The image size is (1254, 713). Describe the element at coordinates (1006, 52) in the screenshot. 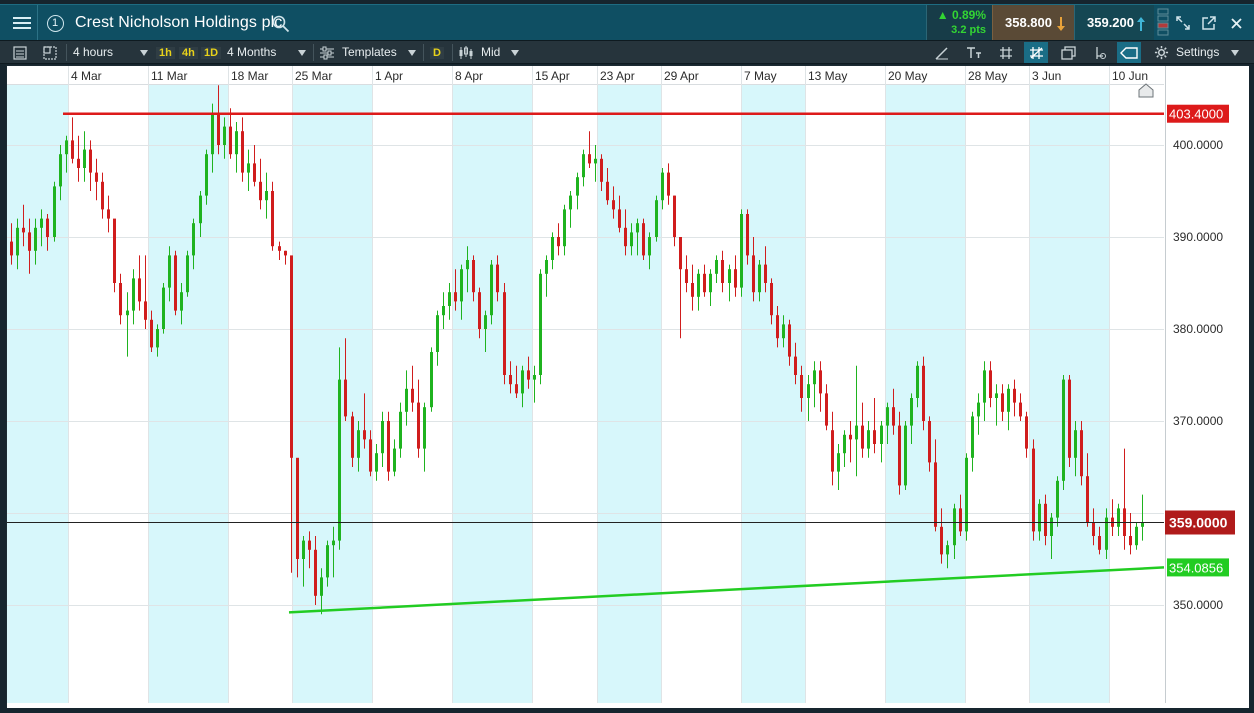

I see `grid-tool-button` at that location.